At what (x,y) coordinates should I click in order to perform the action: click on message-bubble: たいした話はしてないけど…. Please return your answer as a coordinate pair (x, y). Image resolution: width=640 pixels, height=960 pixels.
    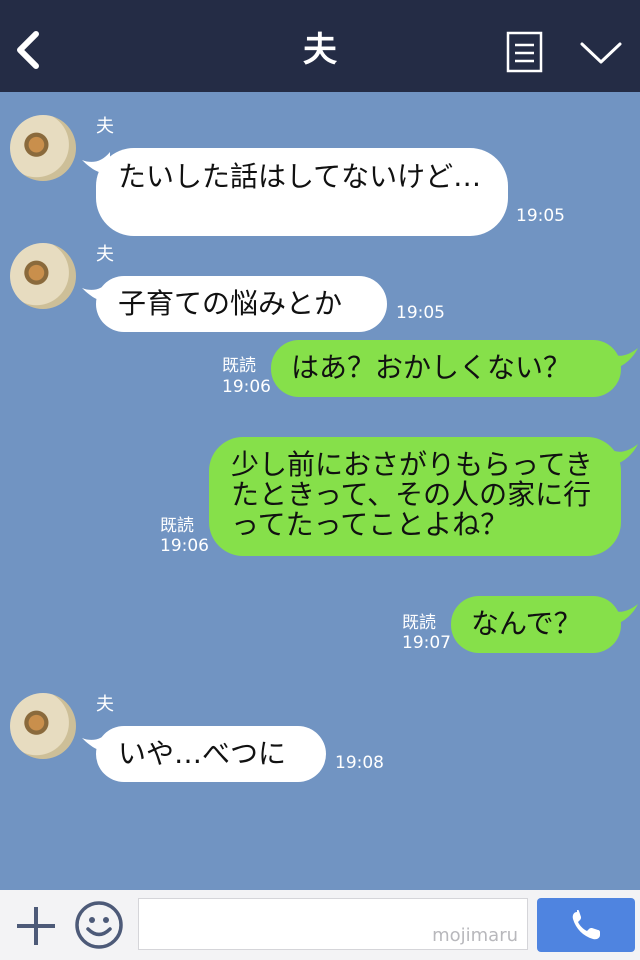
    Looking at the image, I should click on (302, 192).